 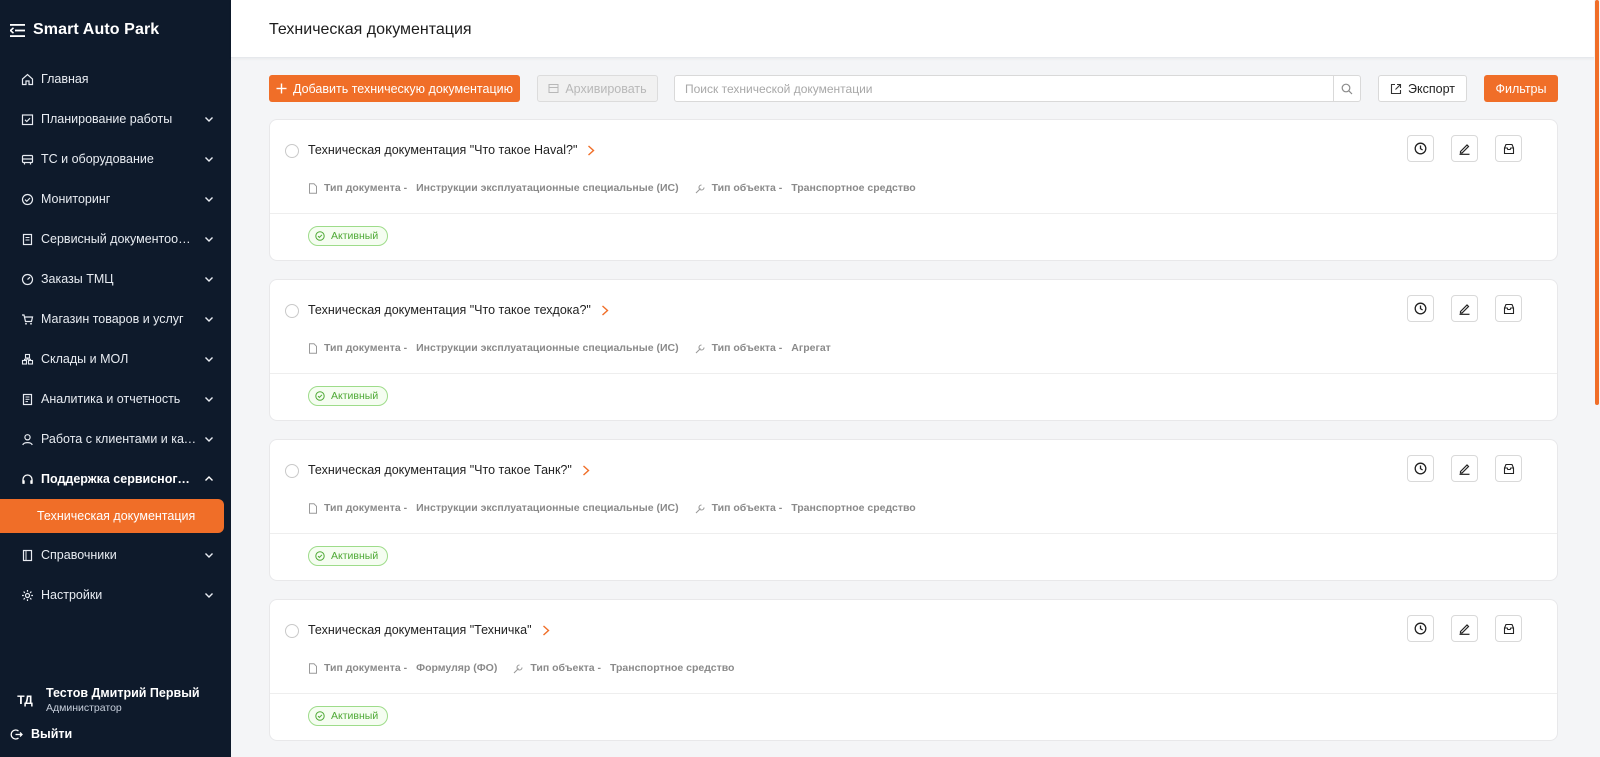 I want to click on home-icon, so click(x=27, y=79).